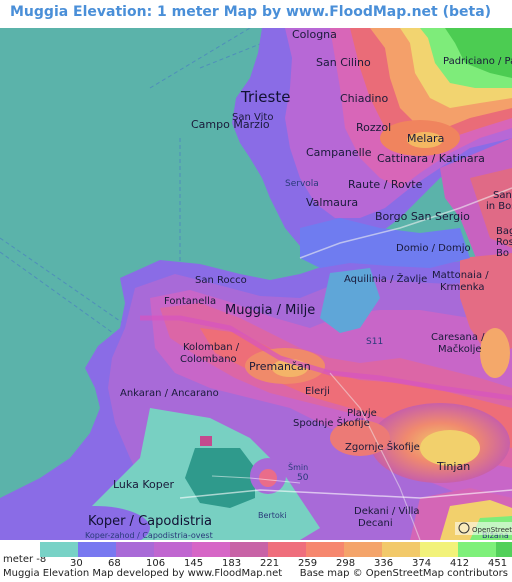 Image resolution: width=512 pixels, height=582 pixels. Describe the element at coordinates (373, 127) in the screenshot. I see `label-rozzol: Rozzol` at that location.